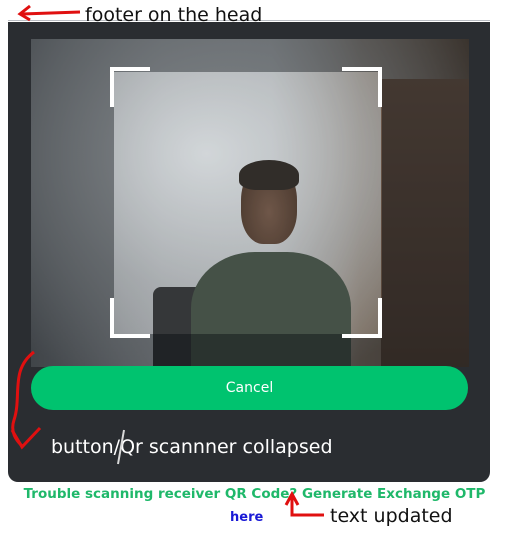 Image resolution: width=509 pixels, height=534 pixels. What do you see at coordinates (51, 13) in the screenshot?
I see `annotation-arrow-top` at bounding box center [51, 13].